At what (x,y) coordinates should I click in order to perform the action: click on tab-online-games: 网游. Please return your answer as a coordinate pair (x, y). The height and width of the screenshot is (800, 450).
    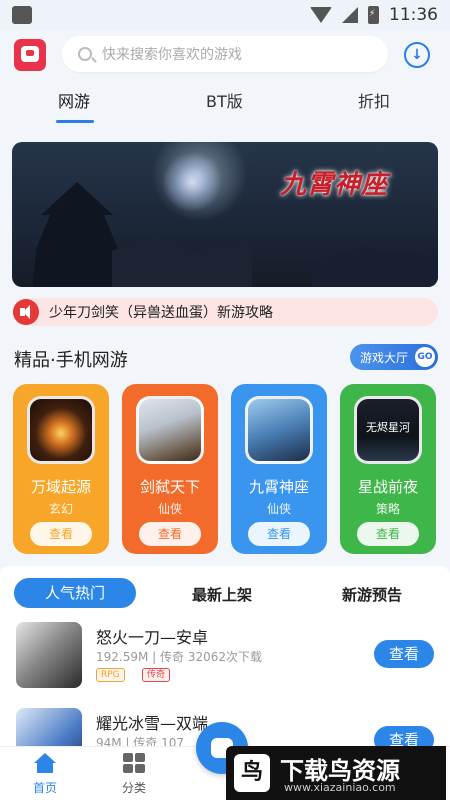
    Looking at the image, I should click on (74, 100).